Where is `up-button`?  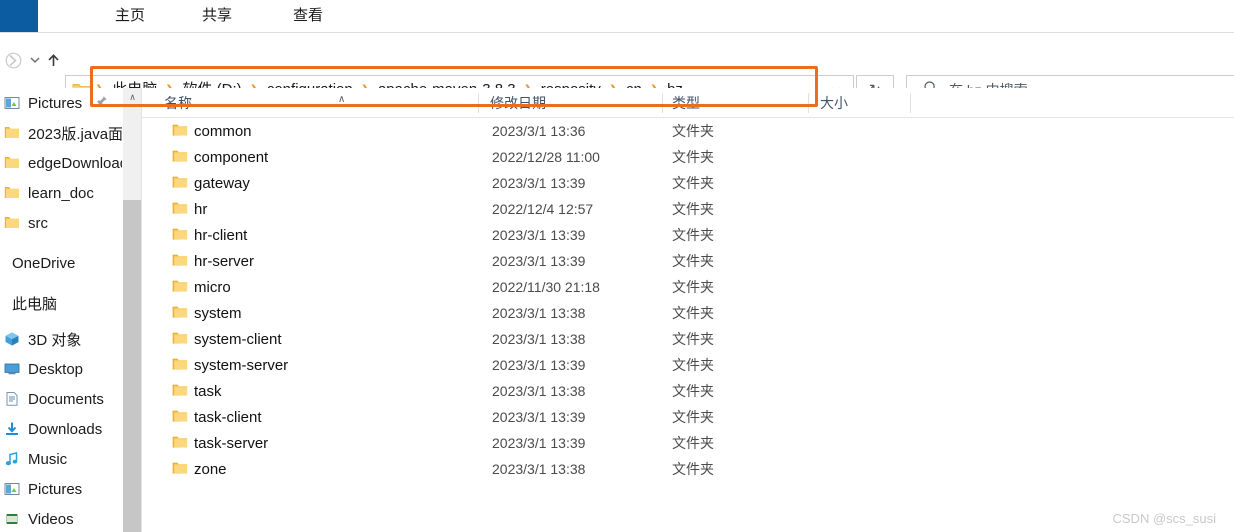 up-button is located at coordinates (53, 60).